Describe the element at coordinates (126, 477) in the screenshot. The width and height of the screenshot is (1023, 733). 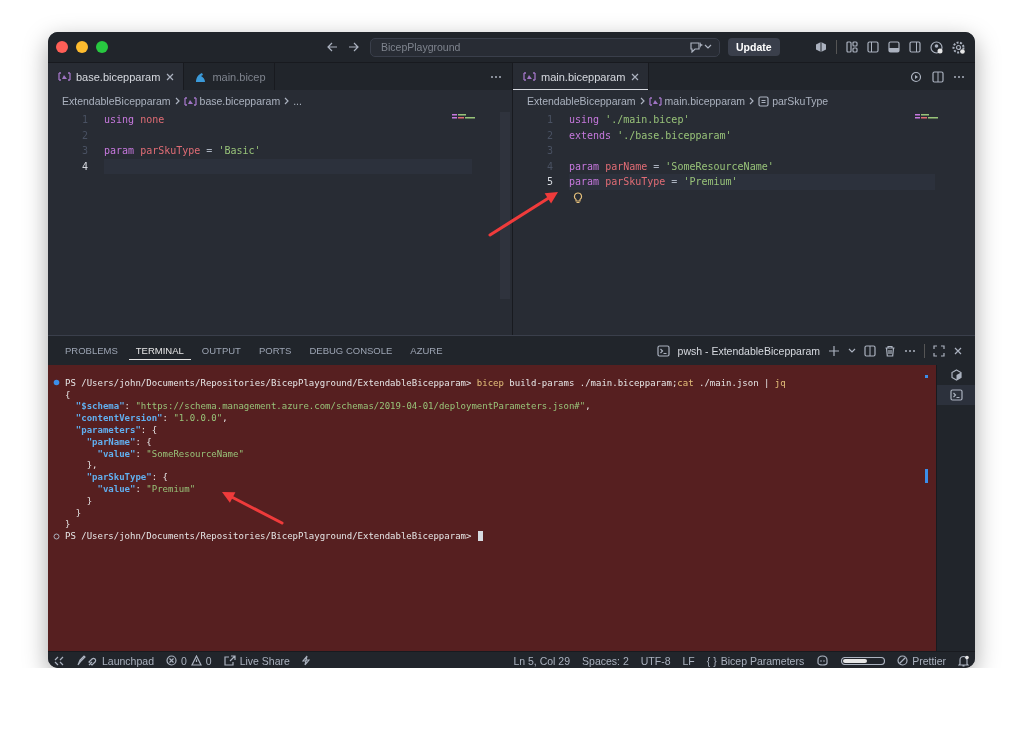
I see `terminal-line: "parSkuType": {` at that location.